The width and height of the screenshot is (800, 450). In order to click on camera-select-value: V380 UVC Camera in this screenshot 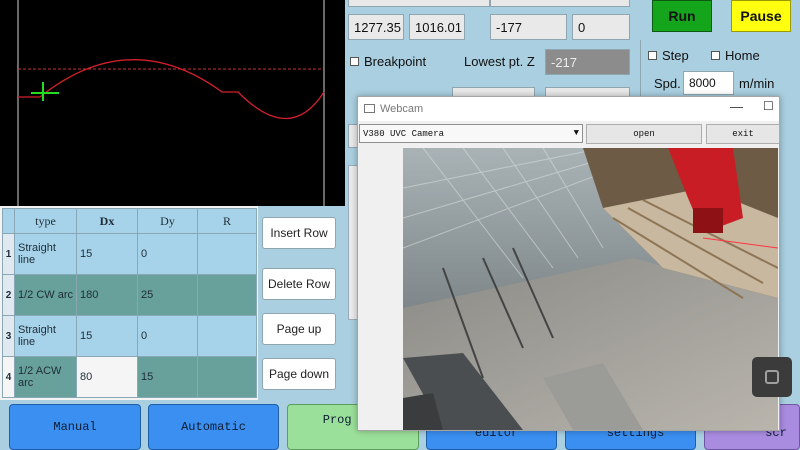, I will do `click(404, 133)`.